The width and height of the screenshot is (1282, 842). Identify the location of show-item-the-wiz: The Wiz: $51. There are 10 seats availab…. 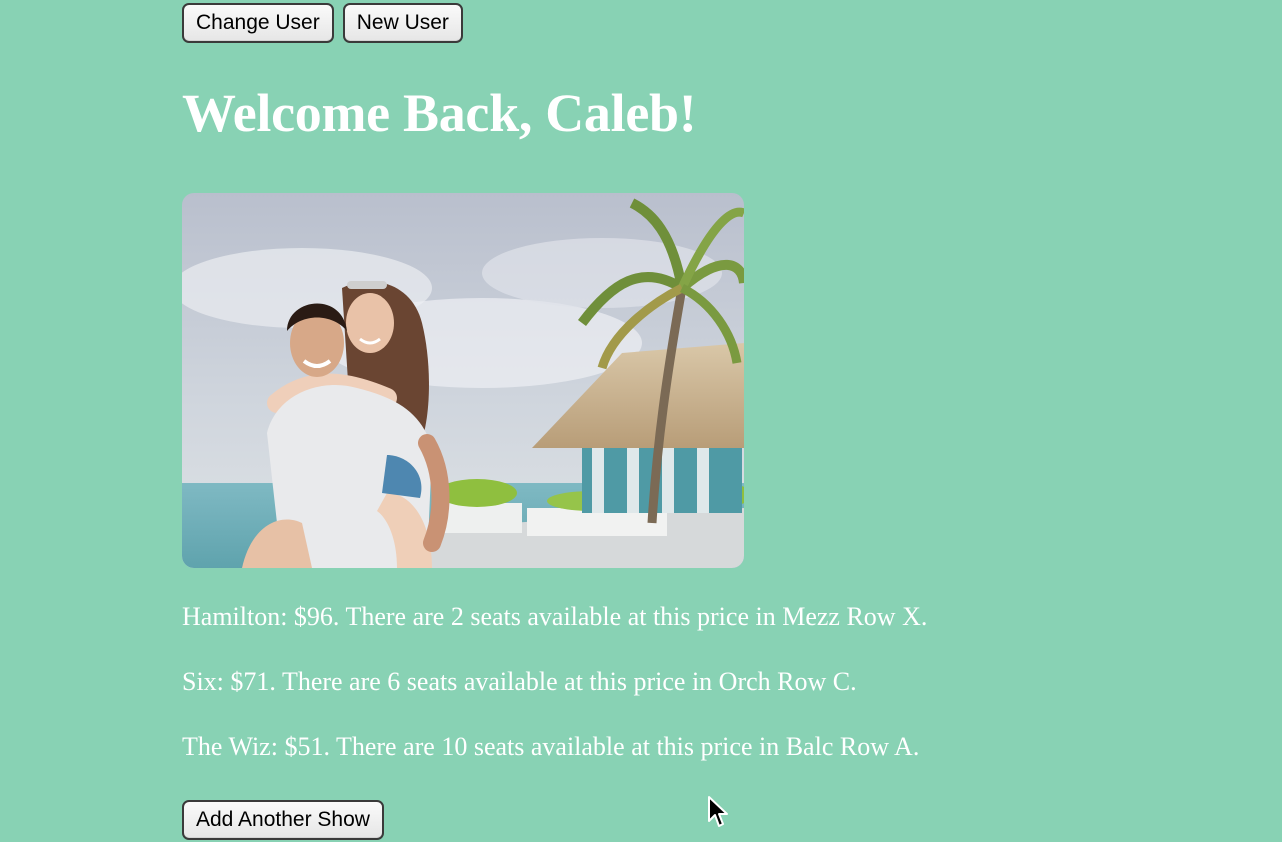
(551, 746).